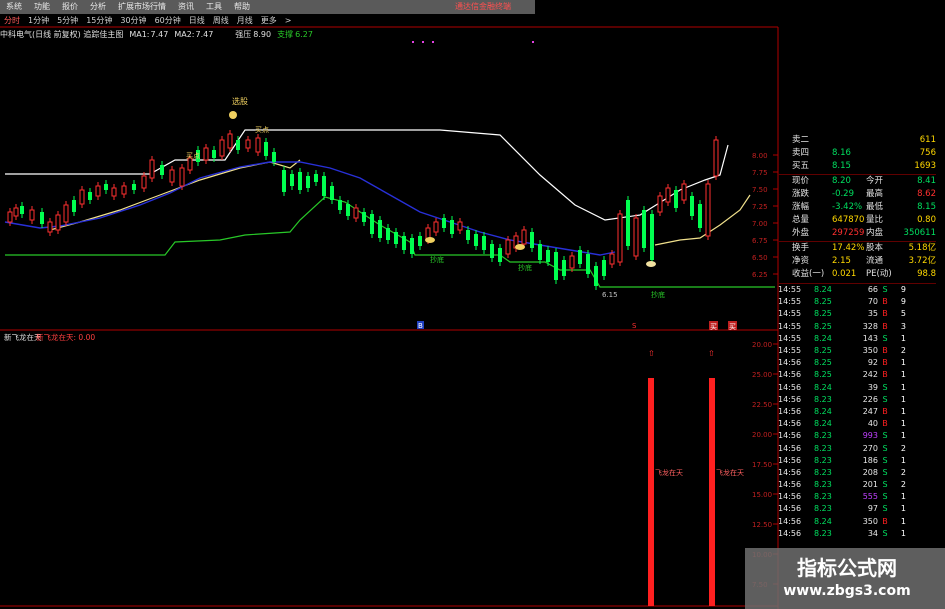 This screenshot has width=945, height=609. I want to click on arrow-up-icon: ⇧, so click(651, 353).